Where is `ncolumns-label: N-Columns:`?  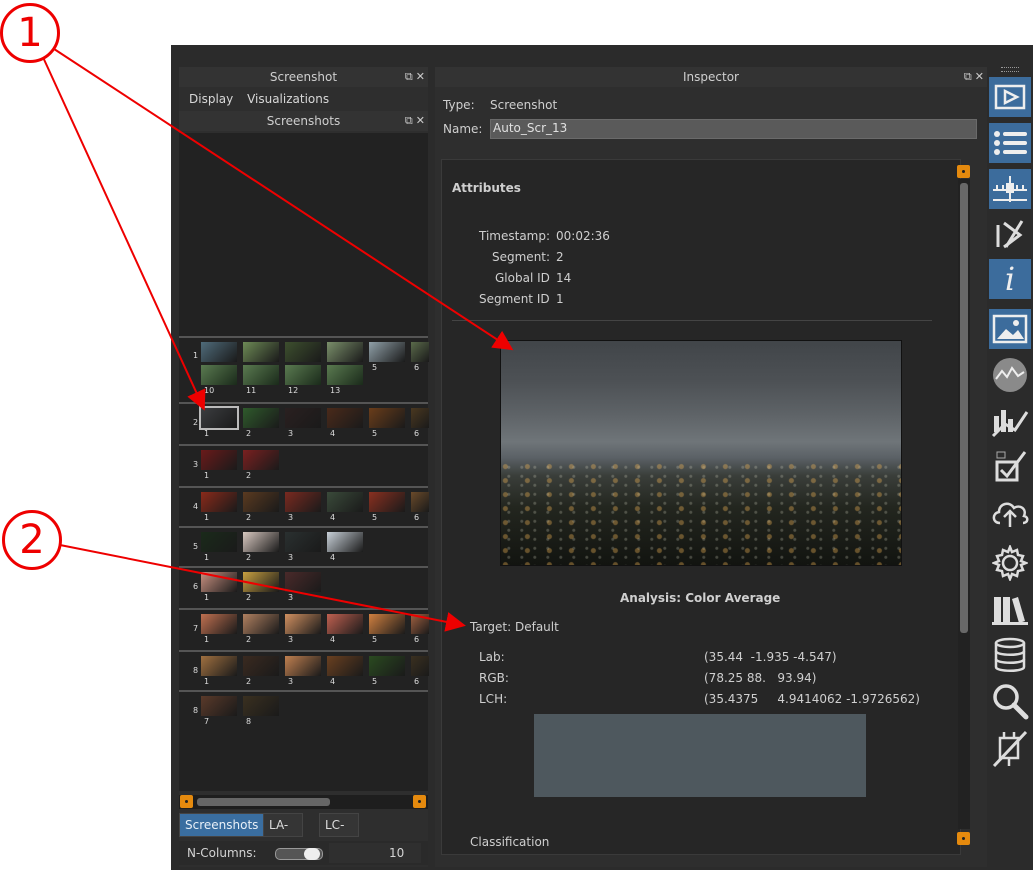
ncolumns-label: N-Columns: is located at coordinates (222, 853).